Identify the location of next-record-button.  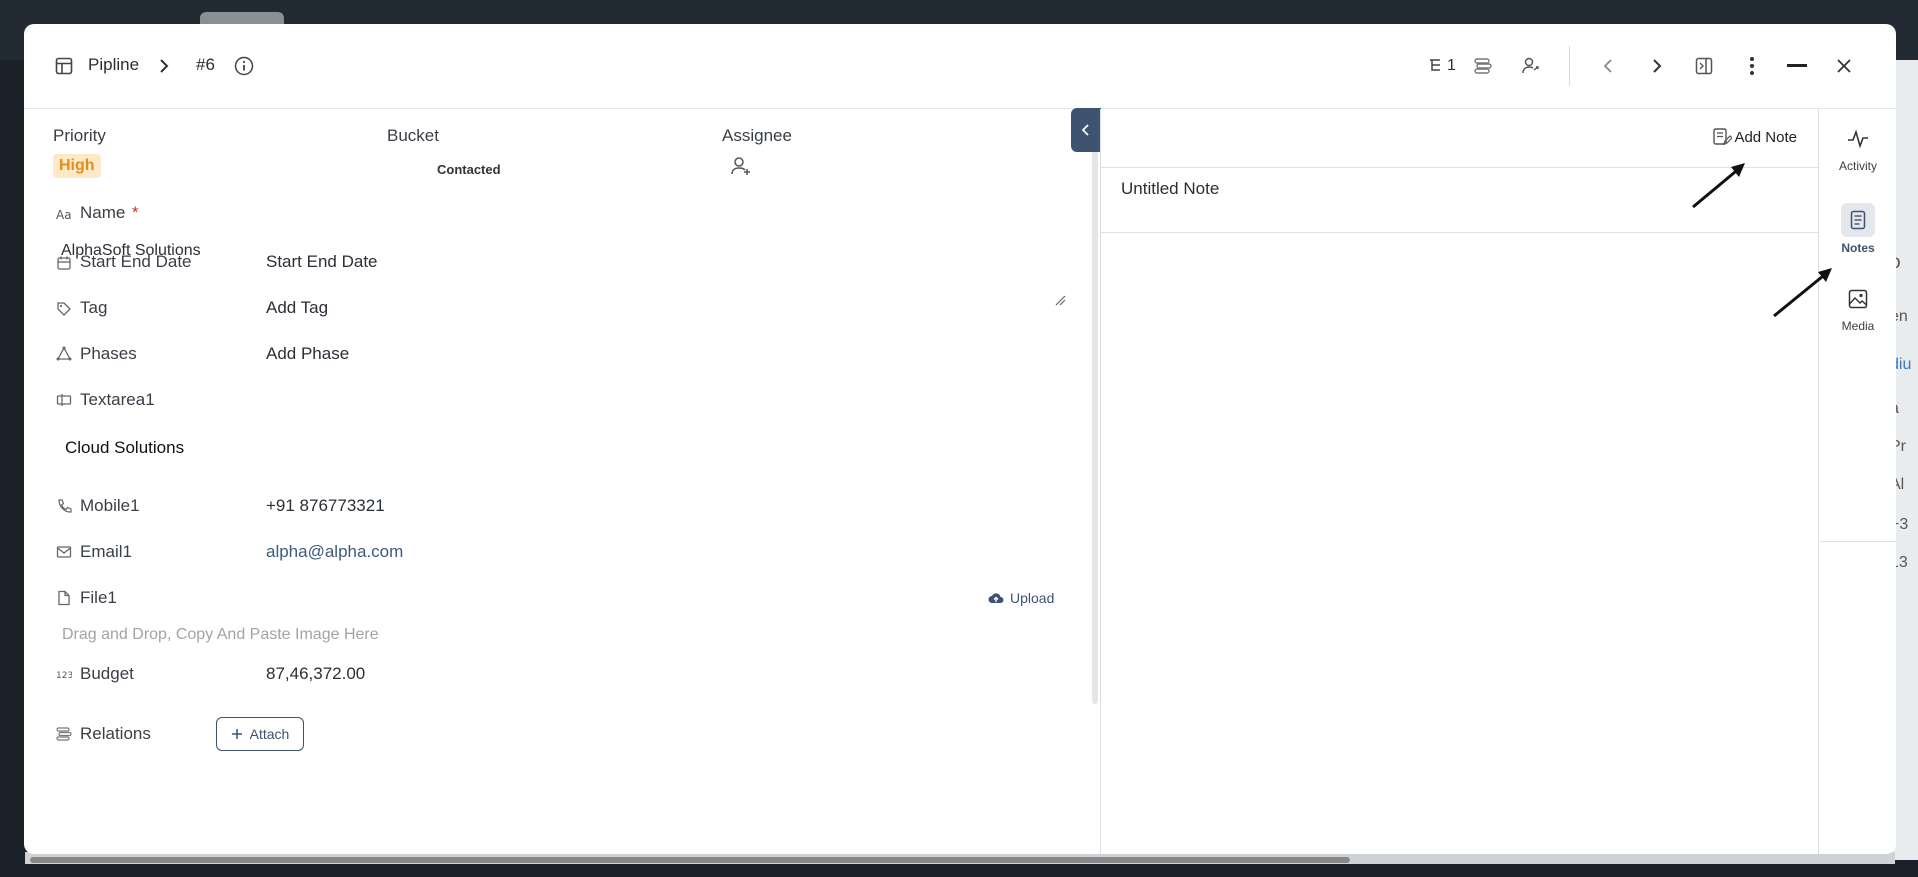
(1657, 66).